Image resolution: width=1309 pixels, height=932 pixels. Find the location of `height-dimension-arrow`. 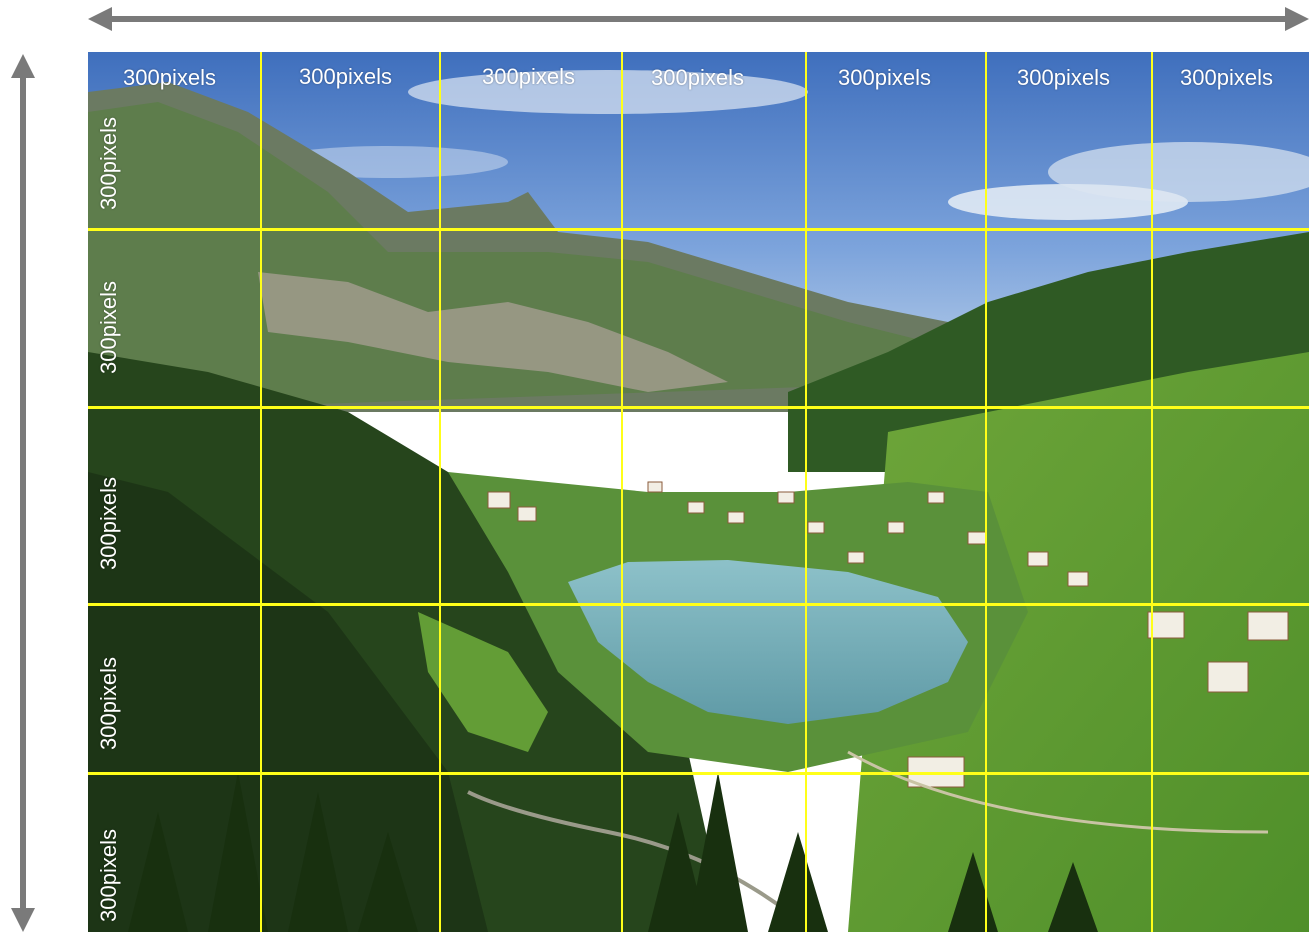

height-dimension-arrow is located at coordinates (23, 493).